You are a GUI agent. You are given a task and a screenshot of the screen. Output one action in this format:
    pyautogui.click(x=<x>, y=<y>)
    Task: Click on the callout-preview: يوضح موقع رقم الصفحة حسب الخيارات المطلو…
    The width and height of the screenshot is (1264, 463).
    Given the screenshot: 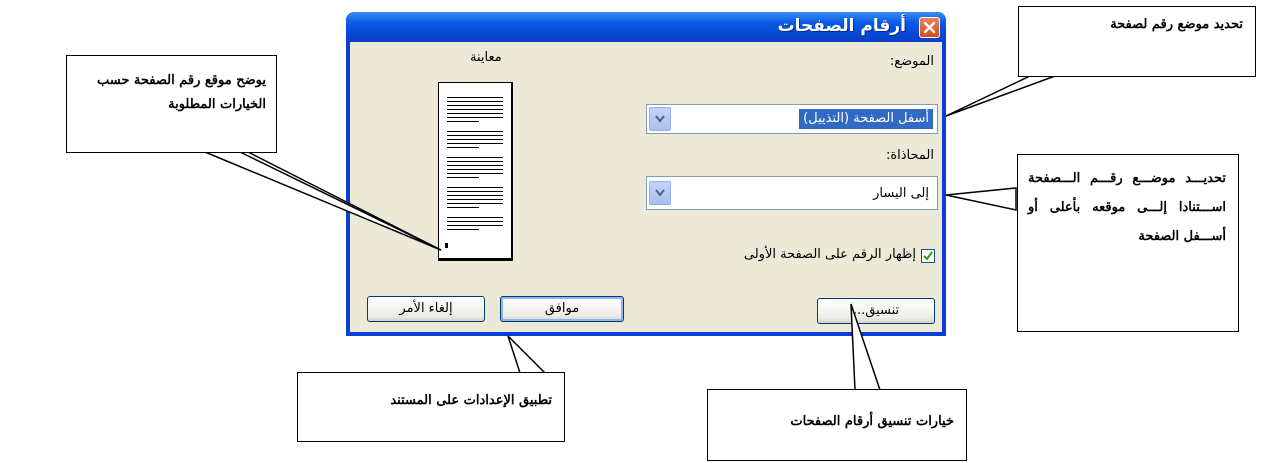 What is the action you would take?
    pyautogui.click(x=171, y=104)
    